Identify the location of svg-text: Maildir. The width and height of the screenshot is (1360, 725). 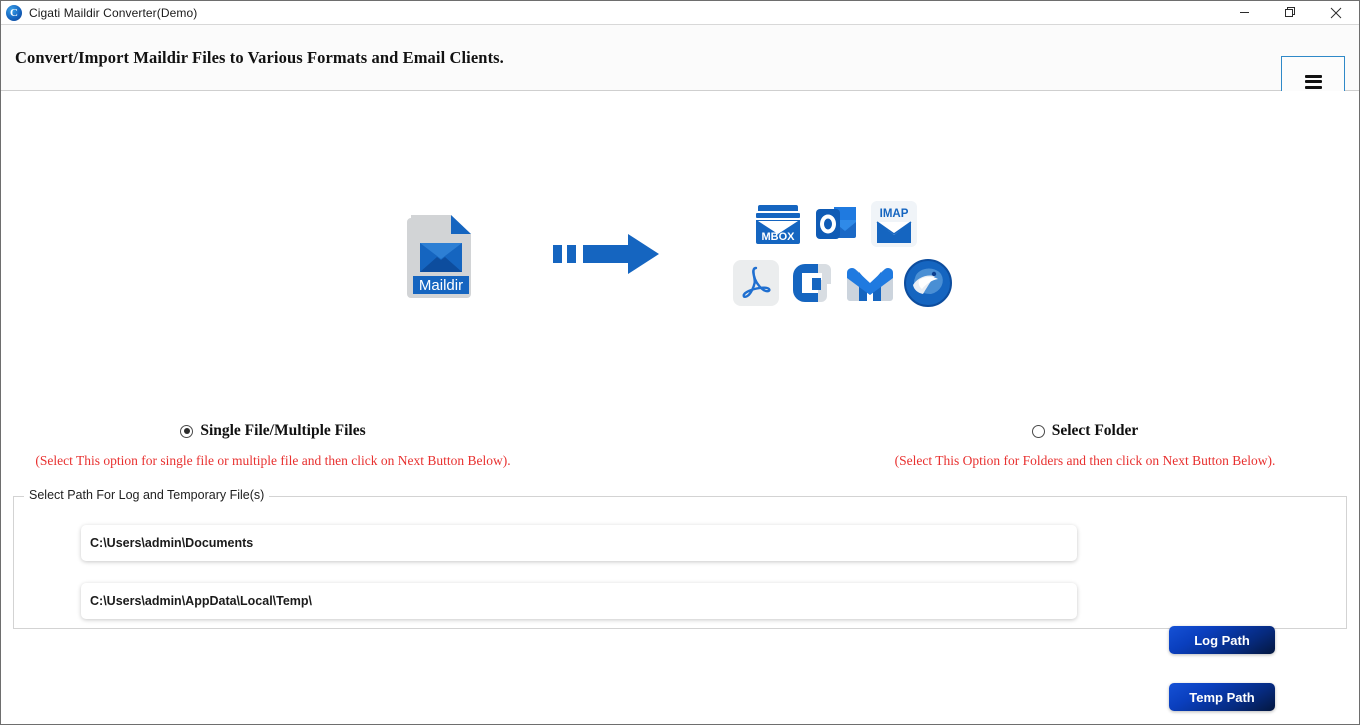
(441, 285).